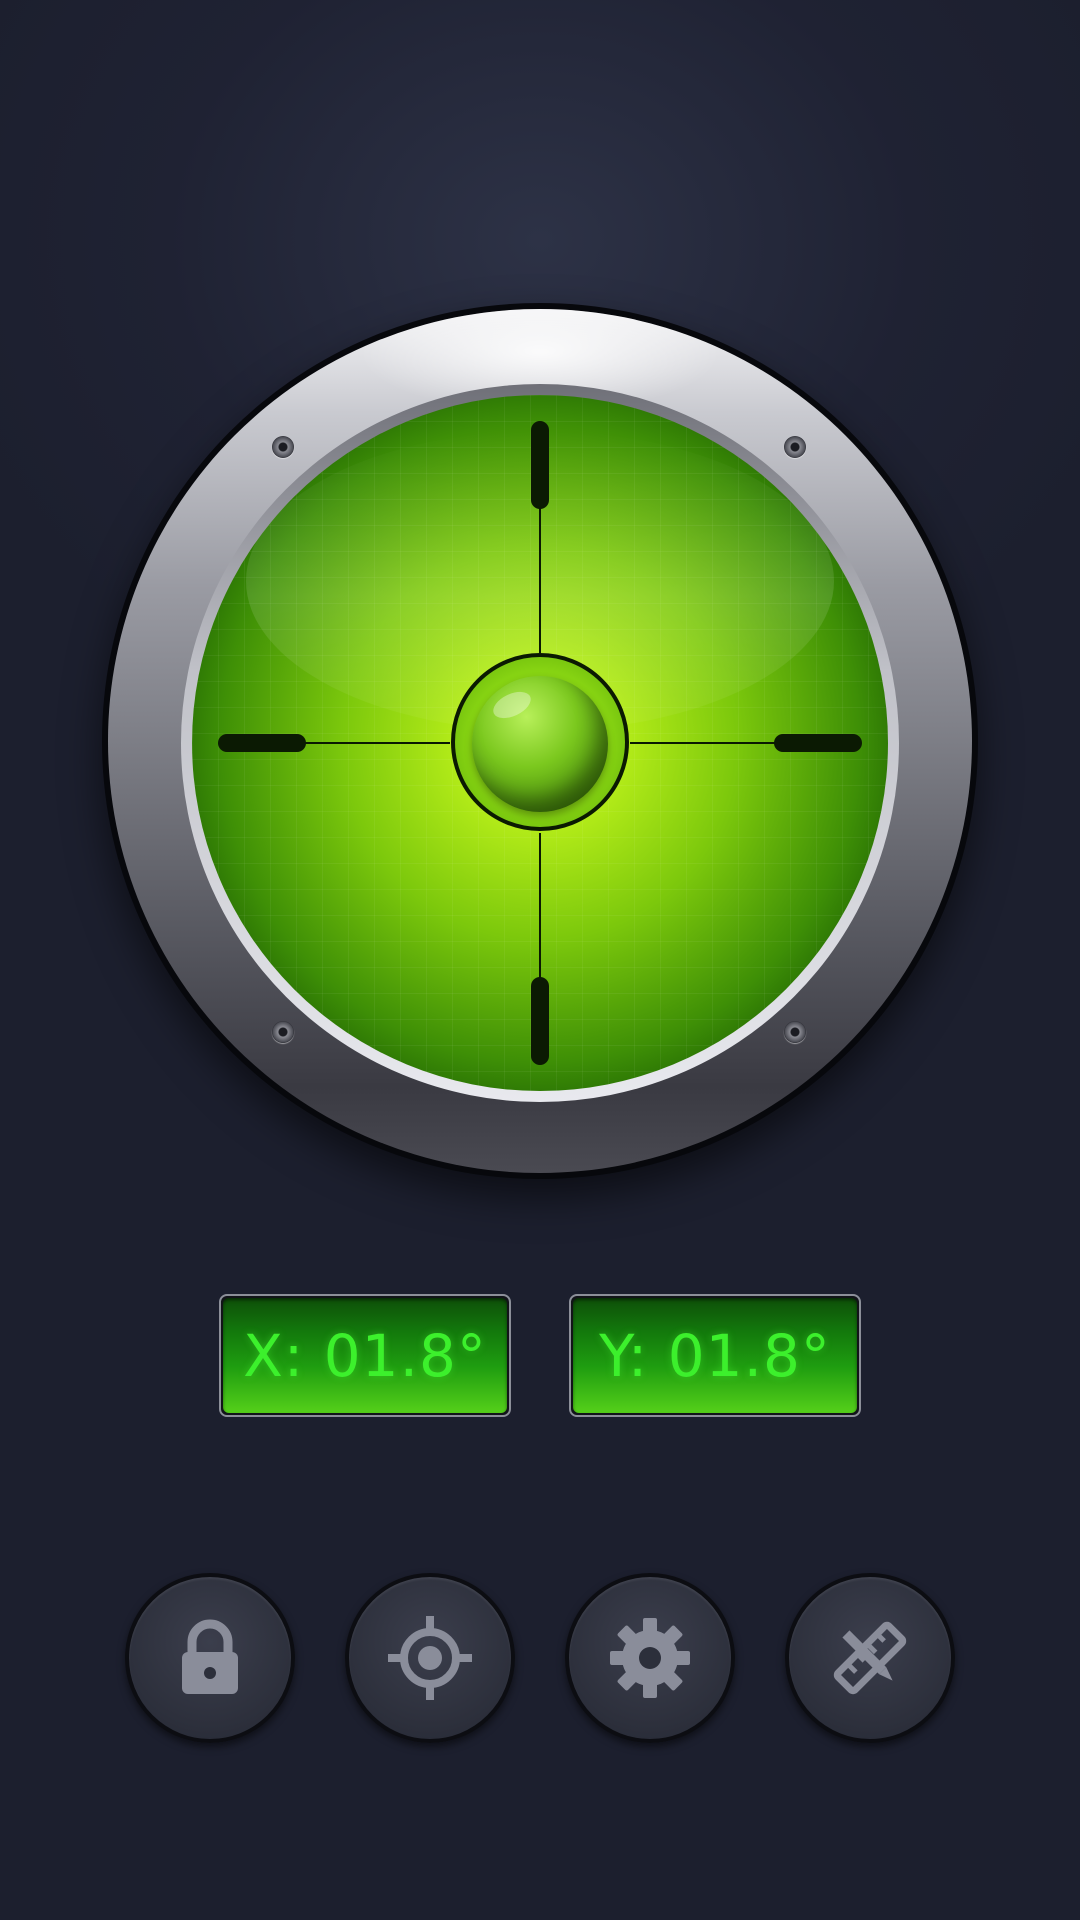 The width and height of the screenshot is (1080, 1920). I want to click on ruler-pencil-icon, so click(870, 1658).